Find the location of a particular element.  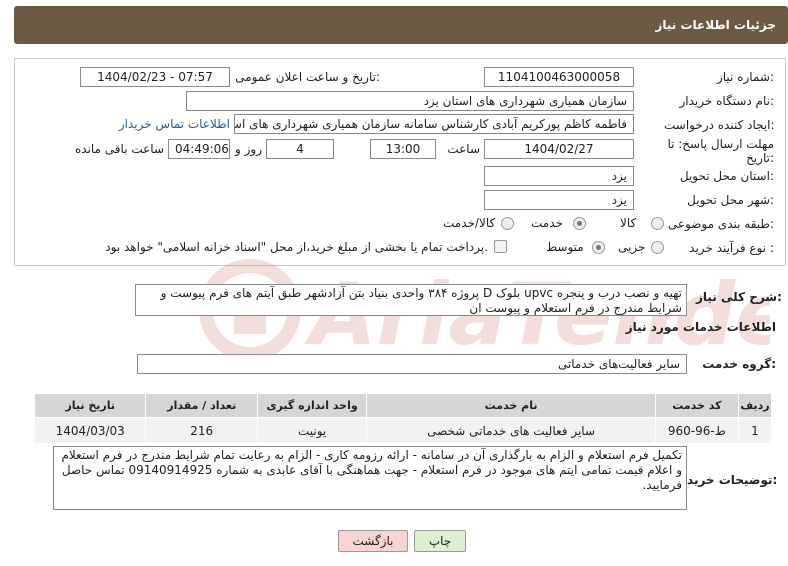

category-label: طبقه بندی موضوعی: is located at coordinates (720, 224).